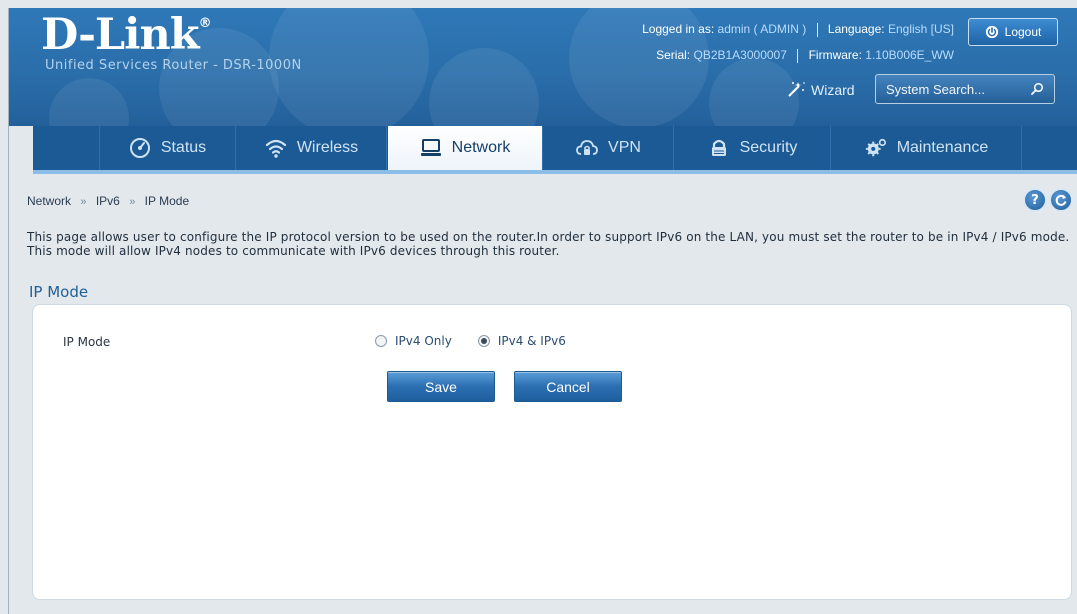  Describe the element at coordinates (49, 201) in the screenshot. I see `breadcrumb-item-network: Network` at that location.